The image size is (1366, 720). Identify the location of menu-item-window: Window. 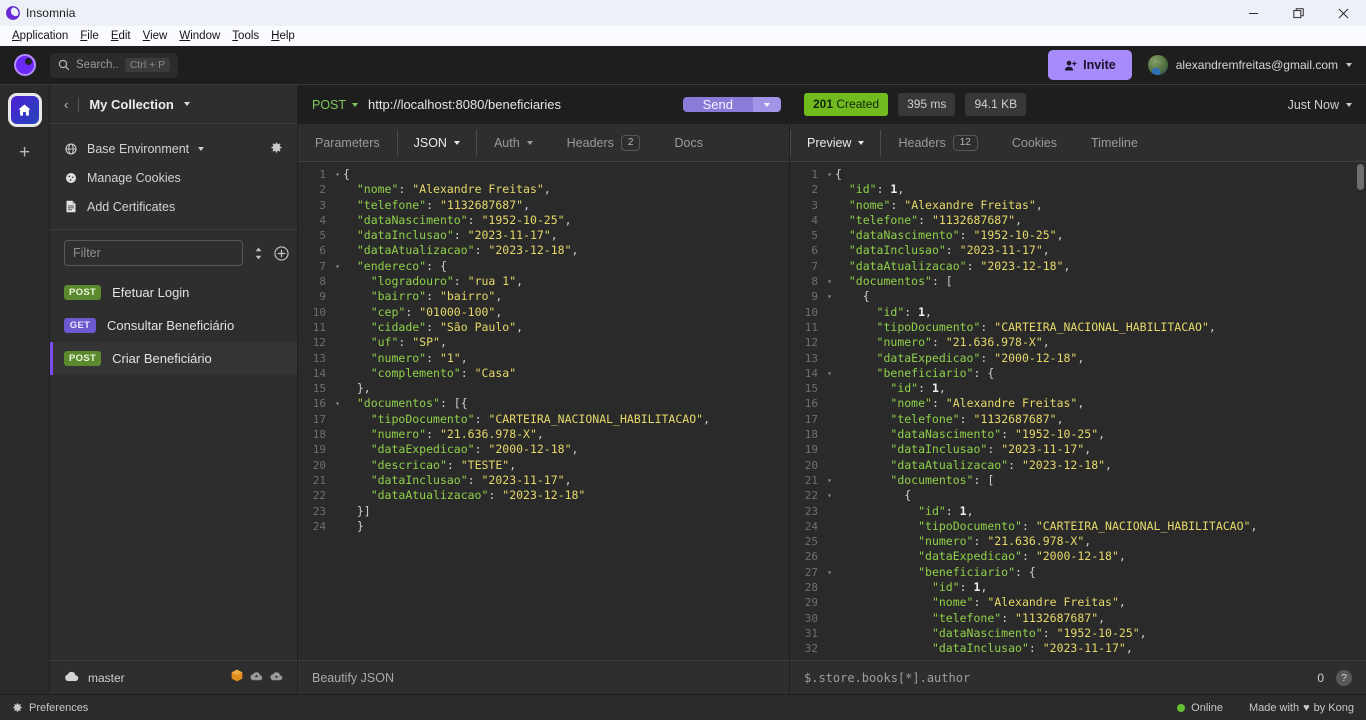
(199, 36).